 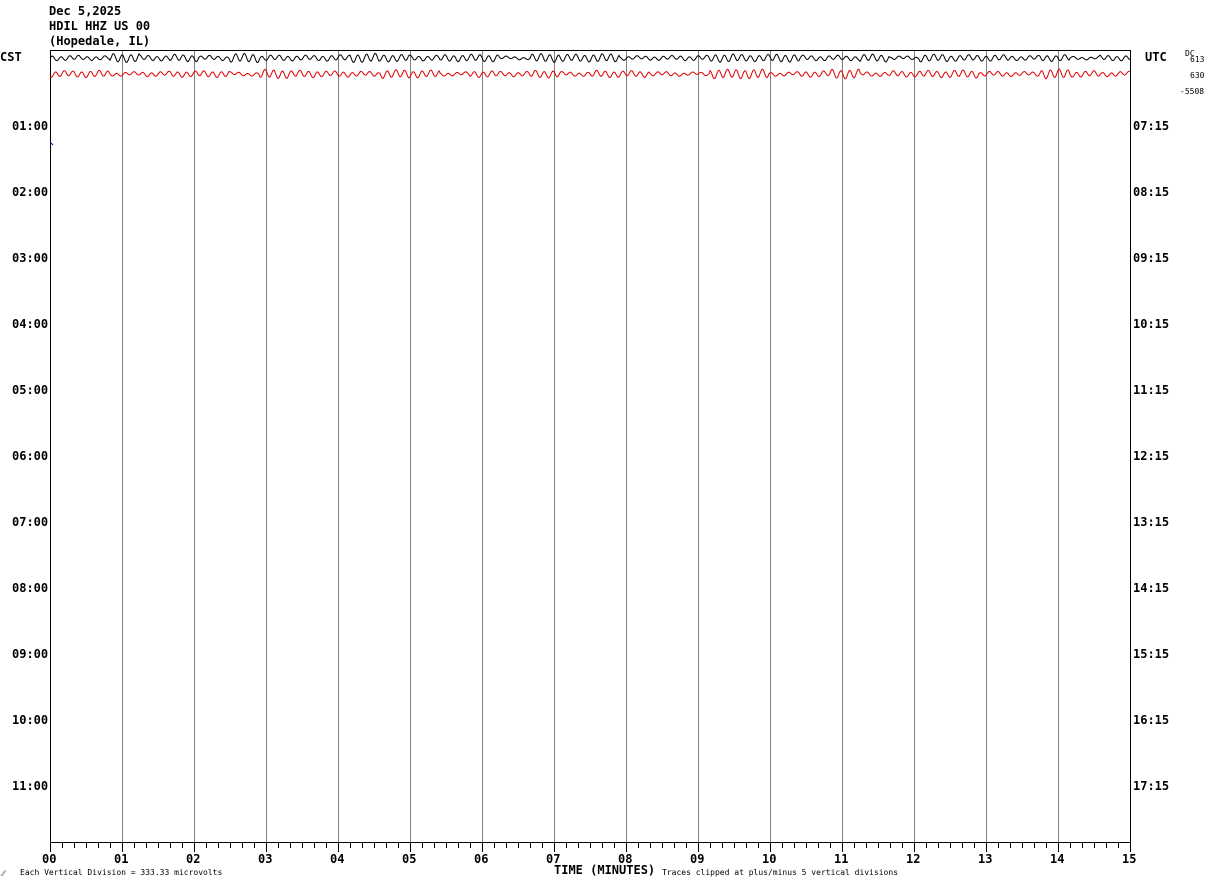 What do you see at coordinates (481, 859) in the screenshot?
I see `x-tick-label: 06` at bounding box center [481, 859].